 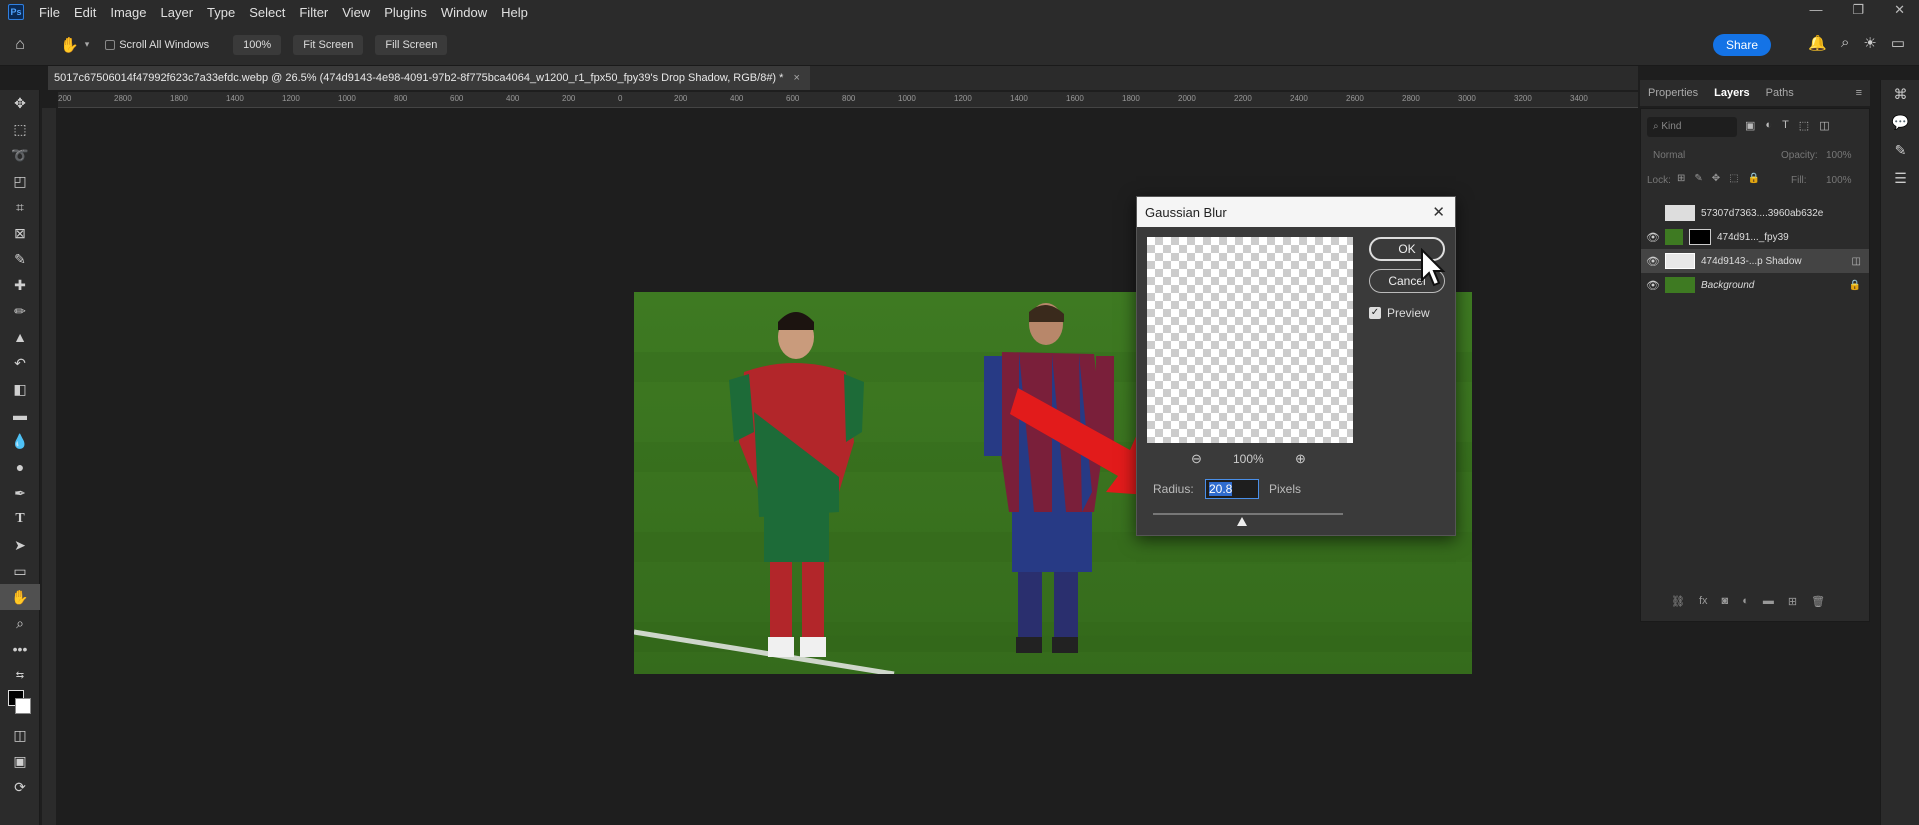 I want to click on object-select-tool-icon: ◰, so click(x=20, y=181).